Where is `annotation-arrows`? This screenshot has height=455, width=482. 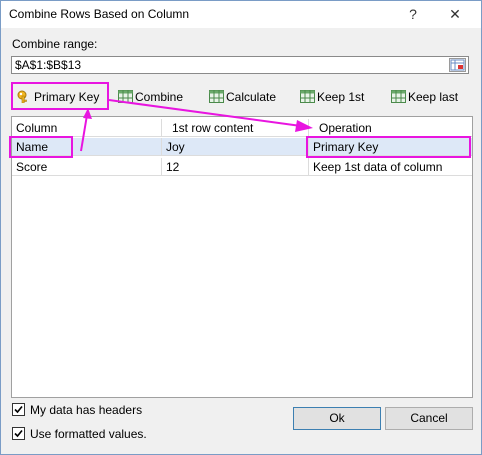 annotation-arrows is located at coordinates (196, 125).